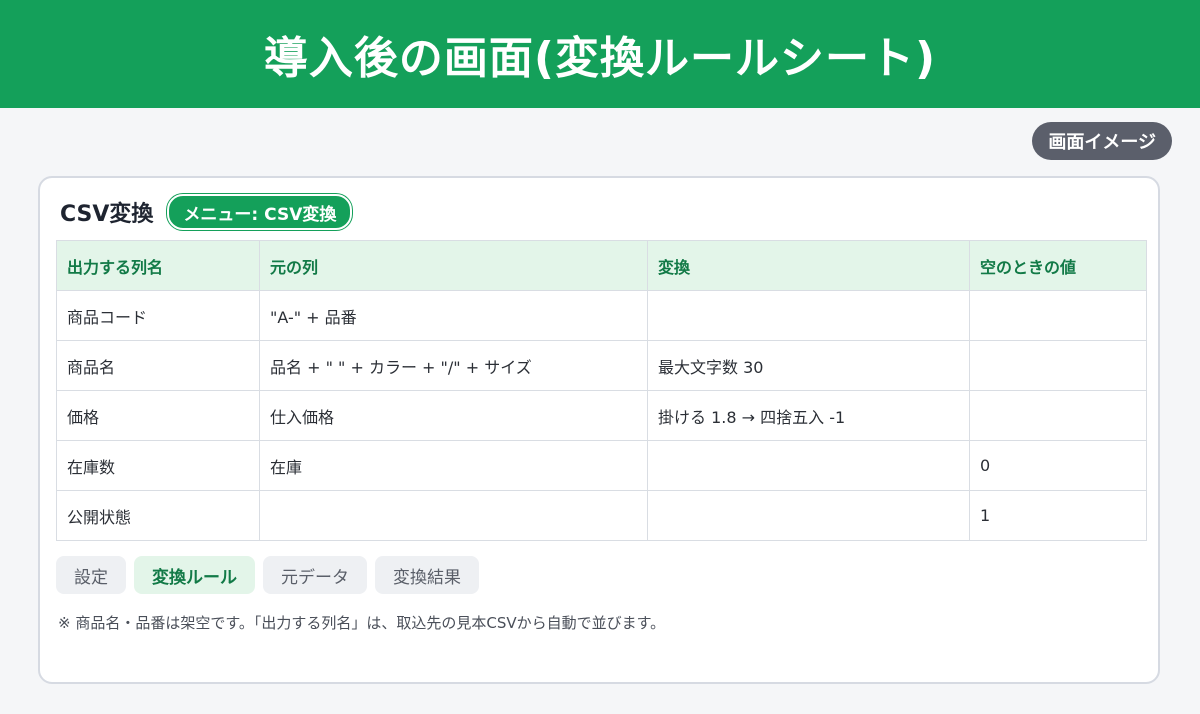 This screenshot has height=714, width=1200. What do you see at coordinates (158, 515) in the screenshot?
I see `cell-output: 公開状態` at bounding box center [158, 515].